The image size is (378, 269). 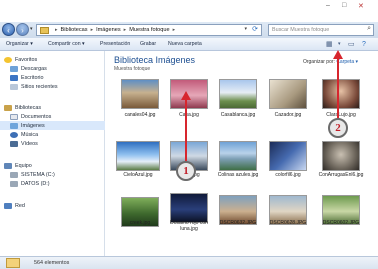 What do you see at coordinates (186, 171) in the screenshot?
I see `callout-badge-1: 1` at bounding box center [186, 171].